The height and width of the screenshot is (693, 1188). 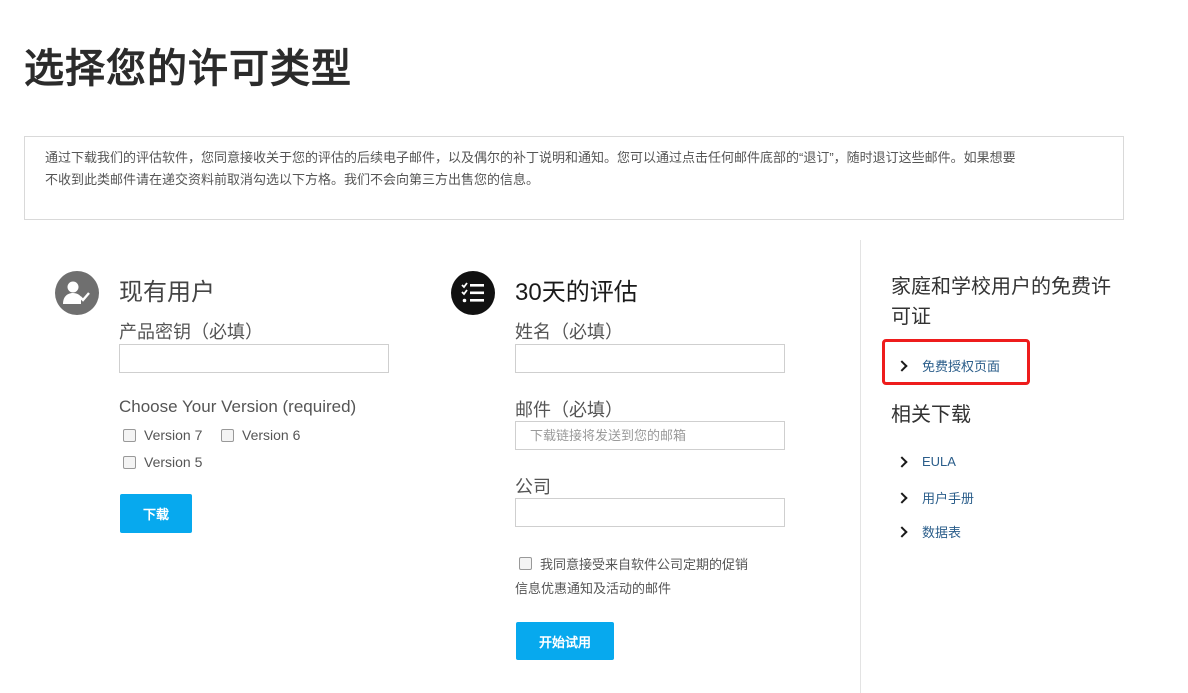 What do you see at coordinates (1001, 287) in the screenshot?
I see `free-license-title-line-1: 家庭和学校用户的免费许` at bounding box center [1001, 287].